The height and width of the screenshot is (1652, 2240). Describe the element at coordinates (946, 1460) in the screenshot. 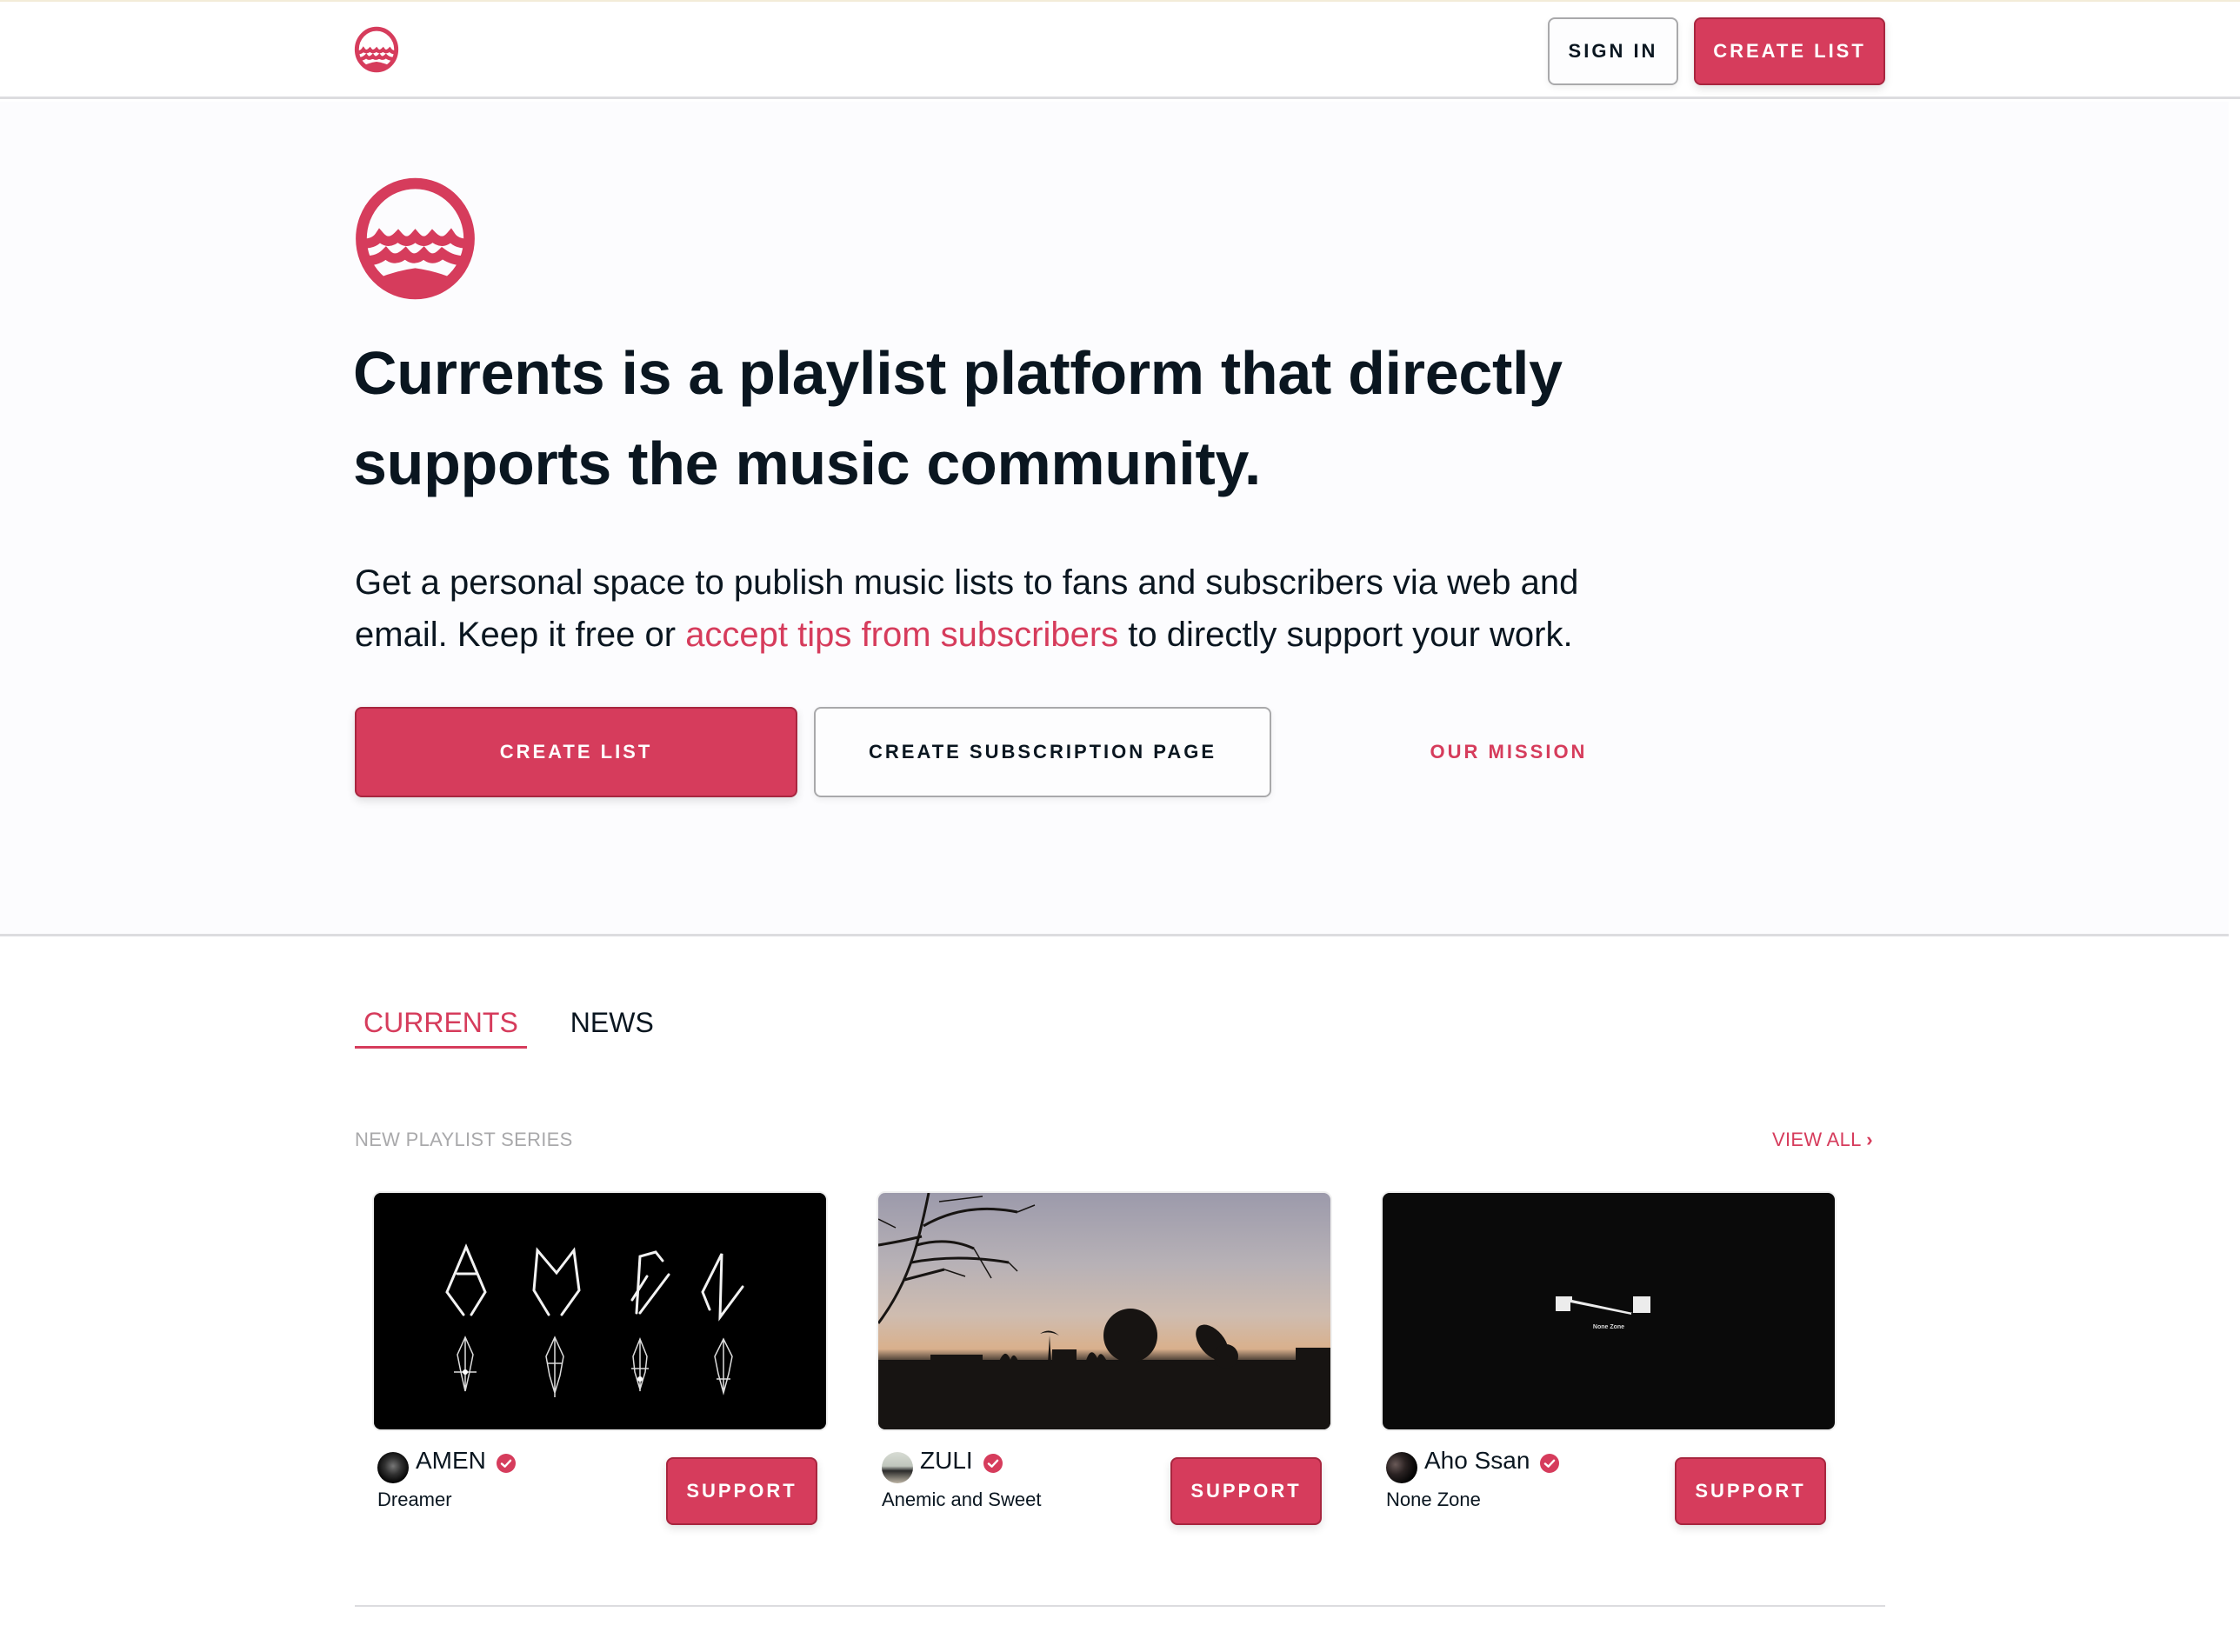

I see `artist-name-text: ZULI` at that location.